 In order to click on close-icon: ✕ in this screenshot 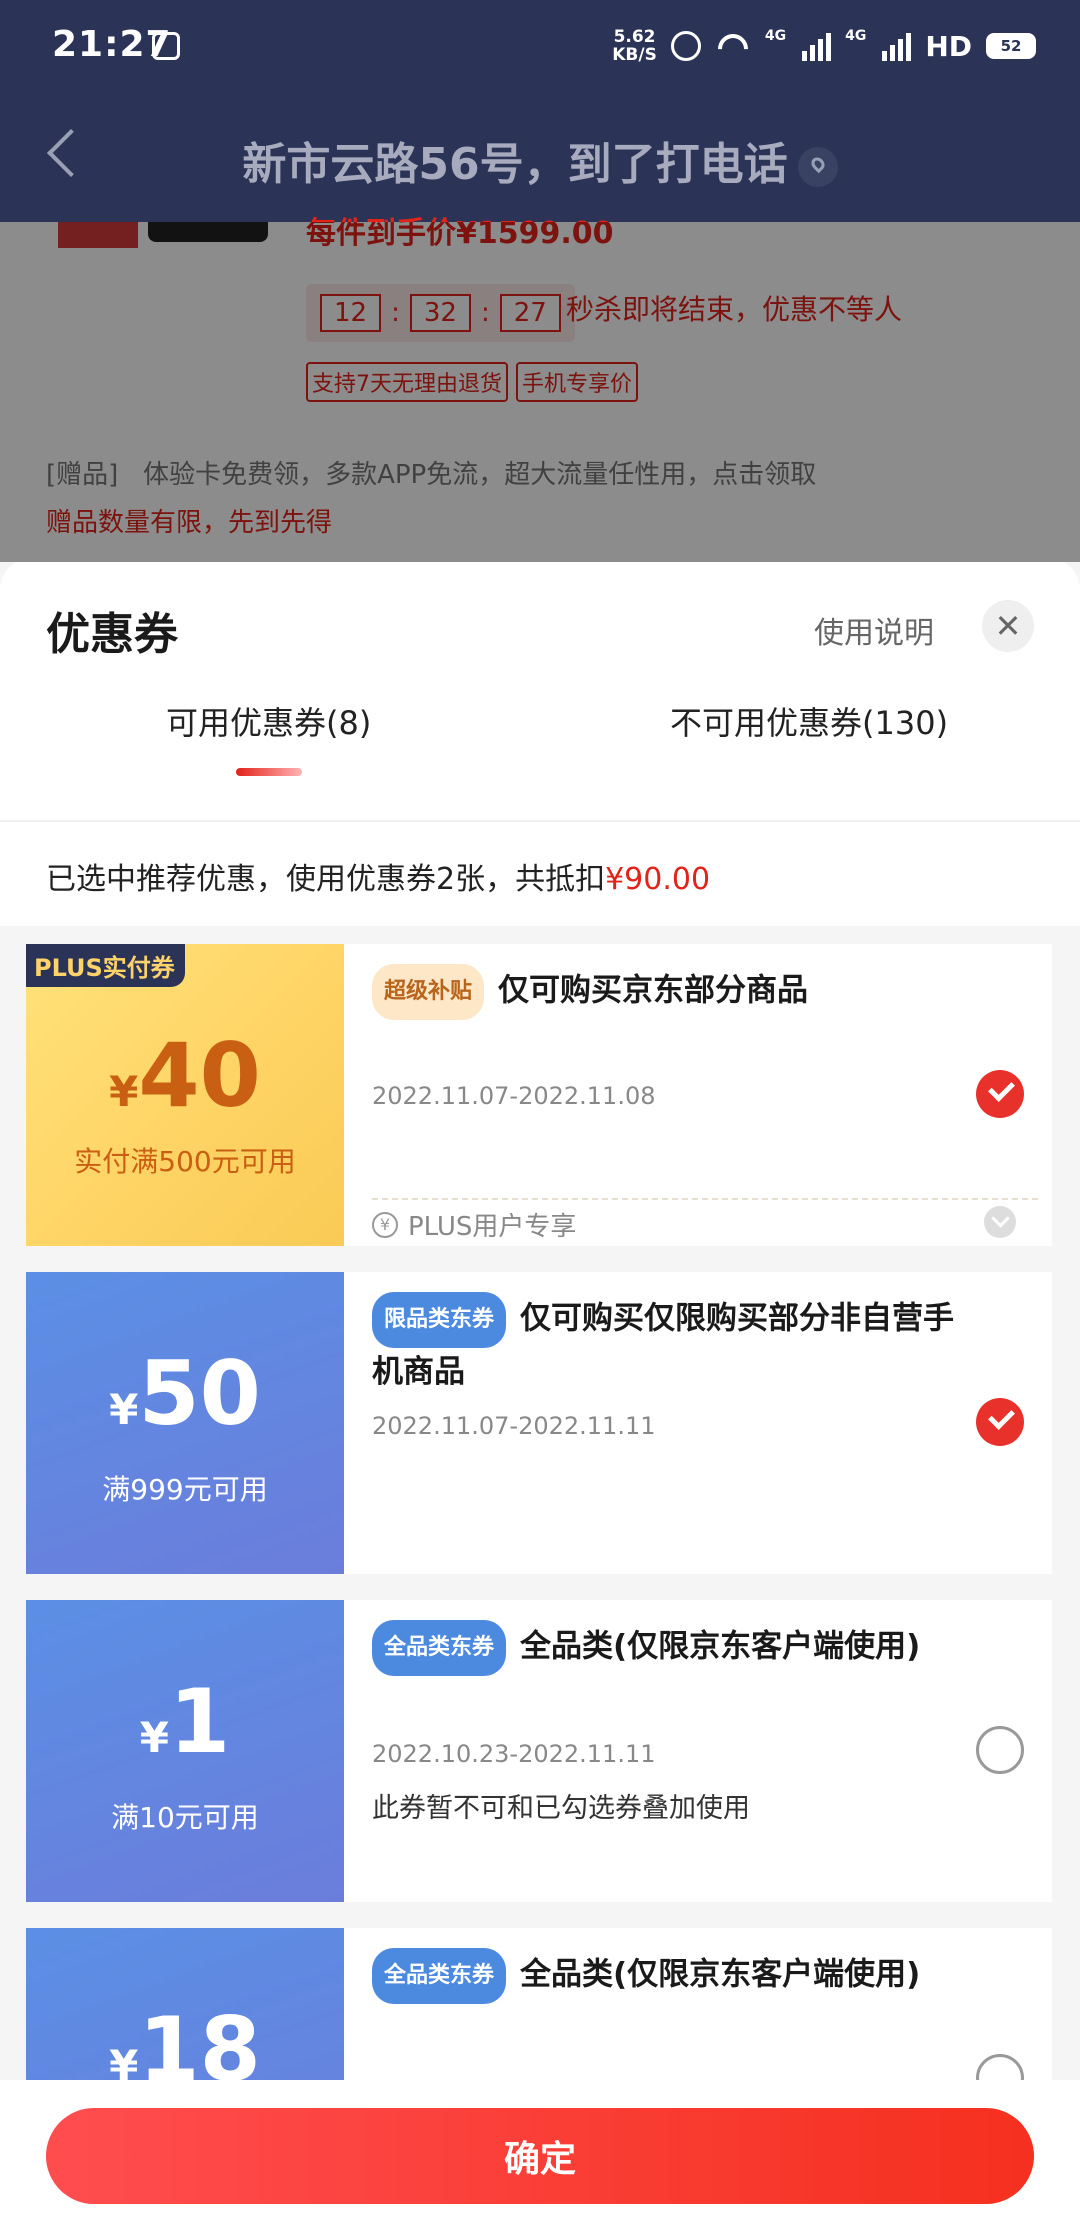, I will do `click(1008, 626)`.